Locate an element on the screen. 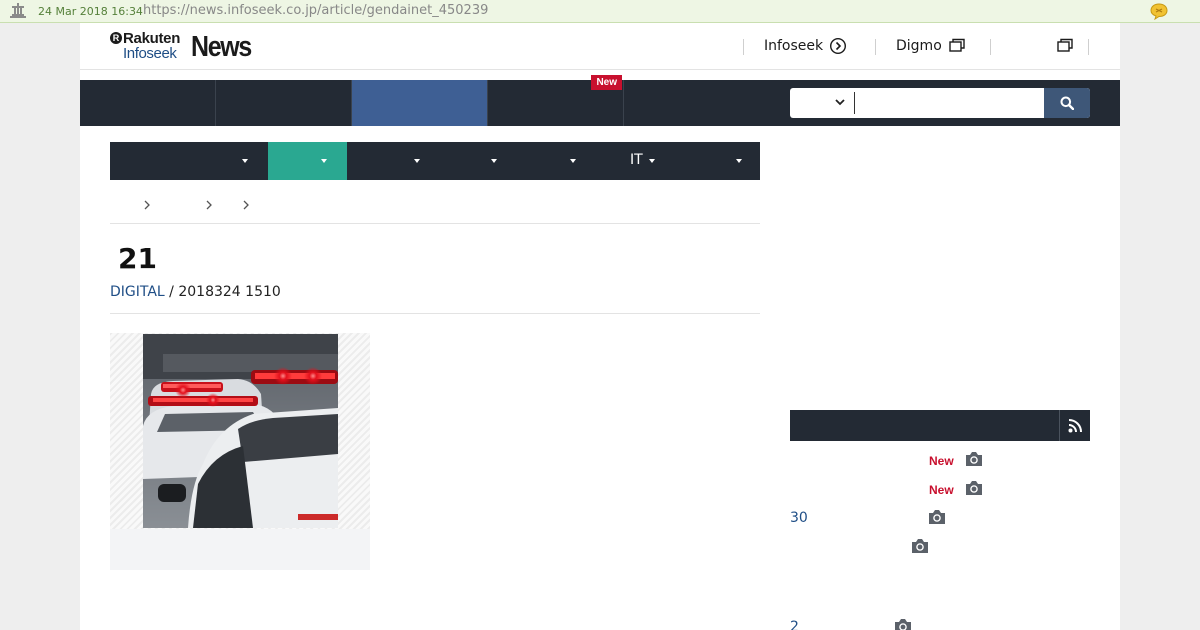  nav-tab-3-active is located at coordinates (420, 103).